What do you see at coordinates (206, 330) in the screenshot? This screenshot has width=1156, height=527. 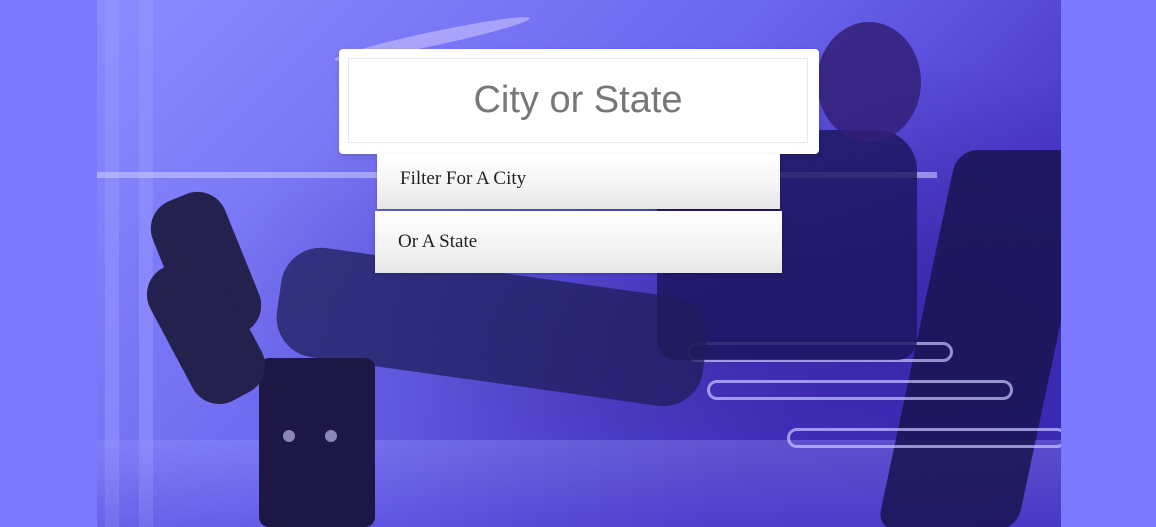 I see `shoe` at bounding box center [206, 330].